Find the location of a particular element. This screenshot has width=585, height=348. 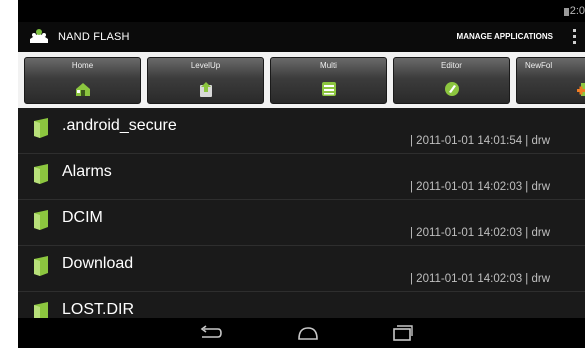

system-nav-bar is located at coordinates (301, 333).